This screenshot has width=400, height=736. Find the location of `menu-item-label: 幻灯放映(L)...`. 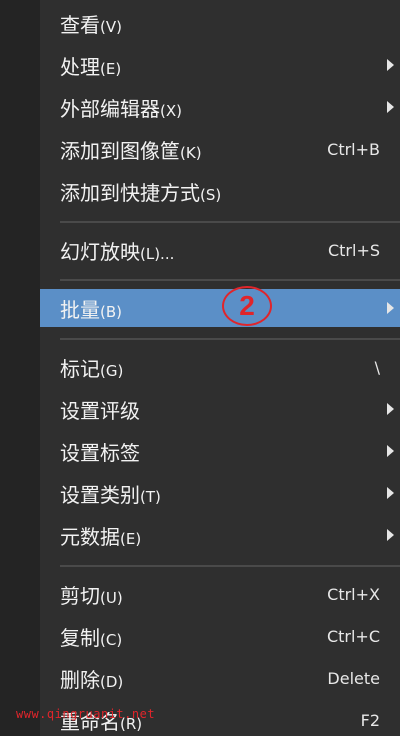

menu-item-label: 幻灯放映(L)... is located at coordinates (117, 251).